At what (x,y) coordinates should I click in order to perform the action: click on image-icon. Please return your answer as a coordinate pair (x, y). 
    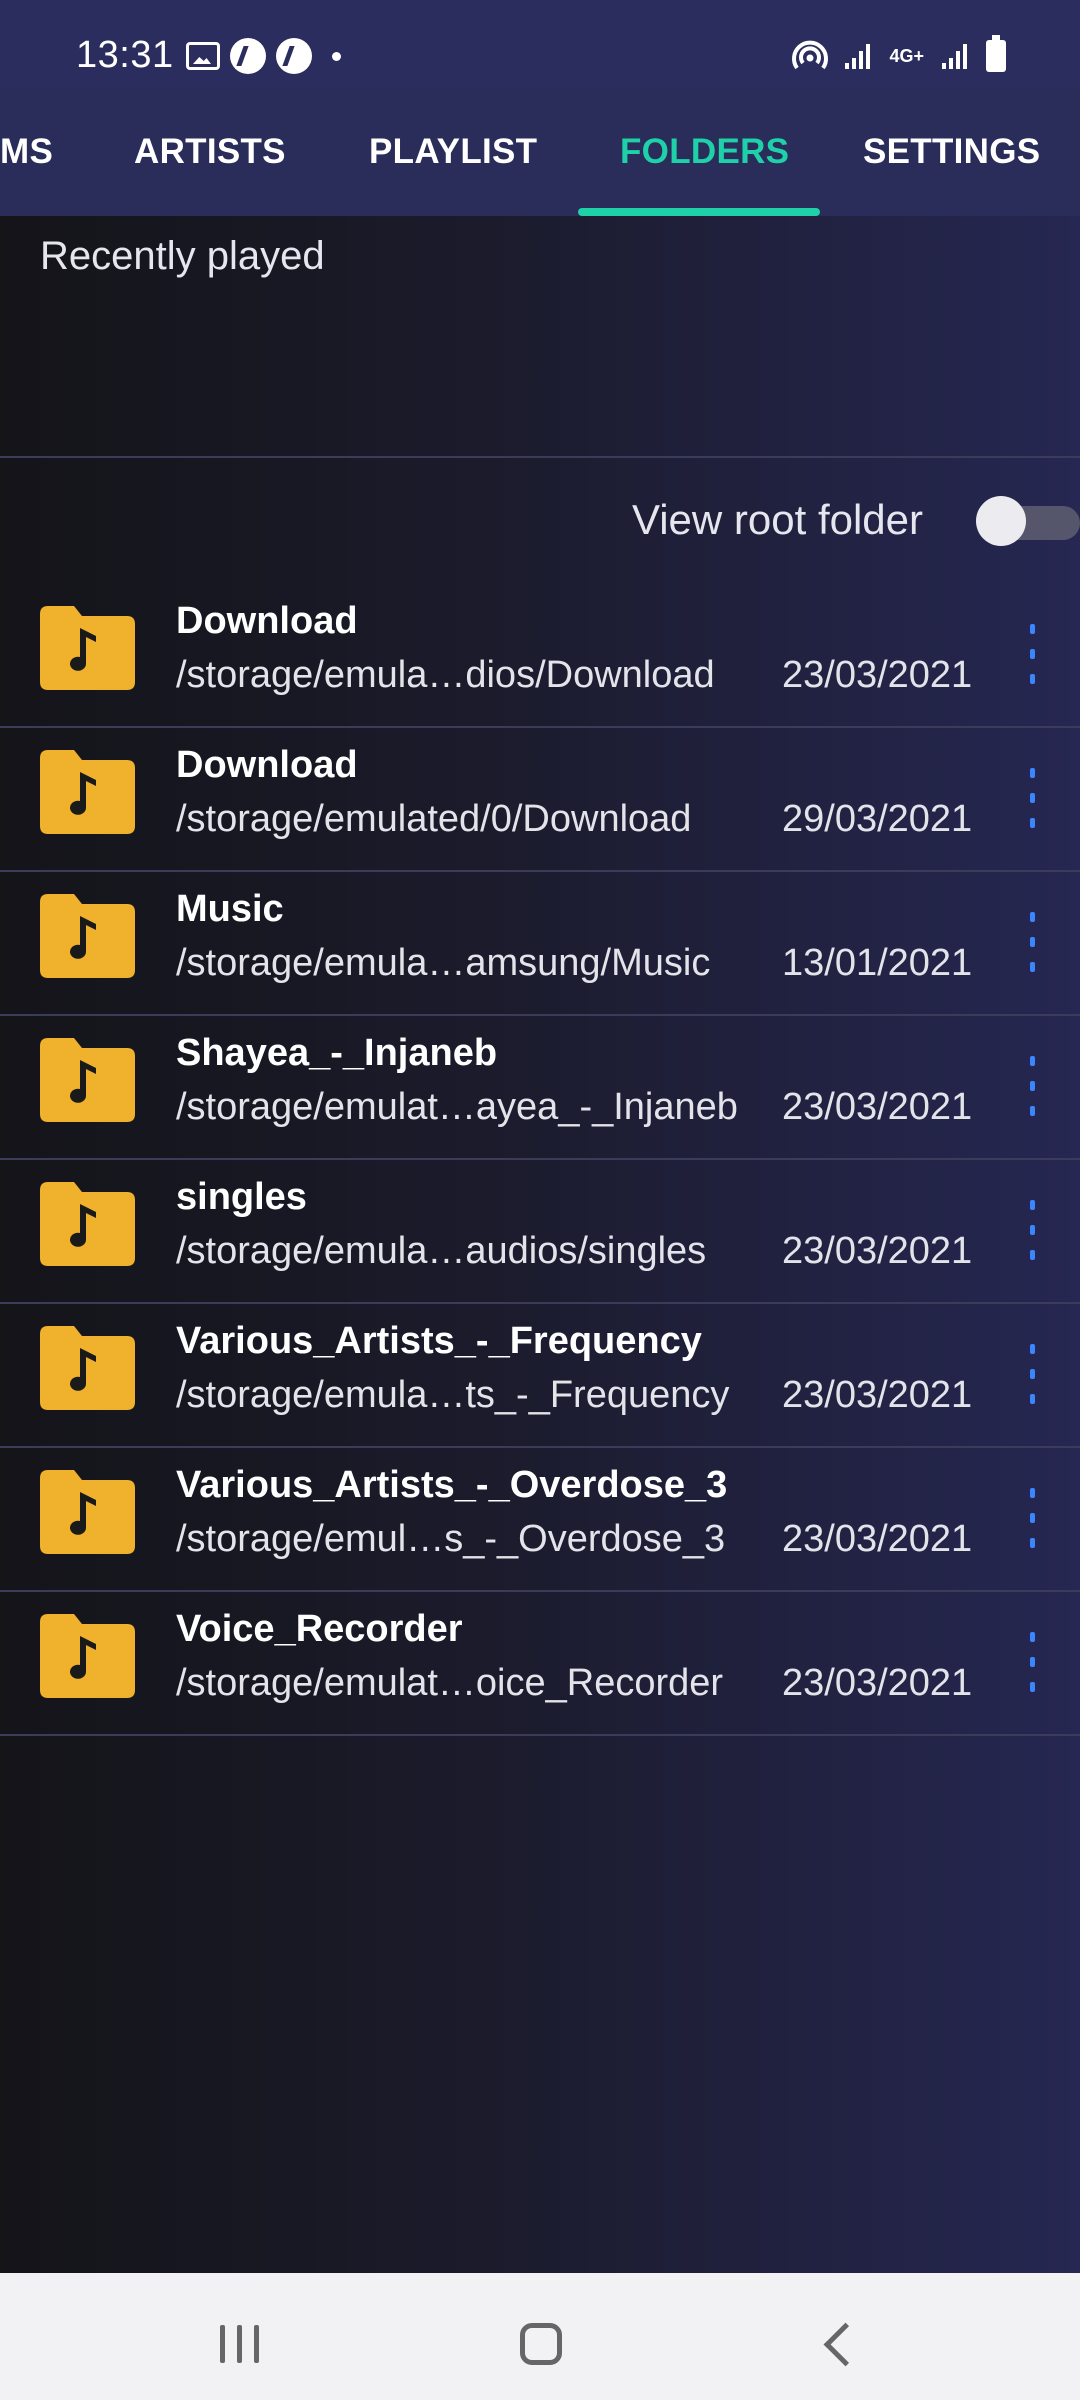
    Looking at the image, I should click on (203, 56).